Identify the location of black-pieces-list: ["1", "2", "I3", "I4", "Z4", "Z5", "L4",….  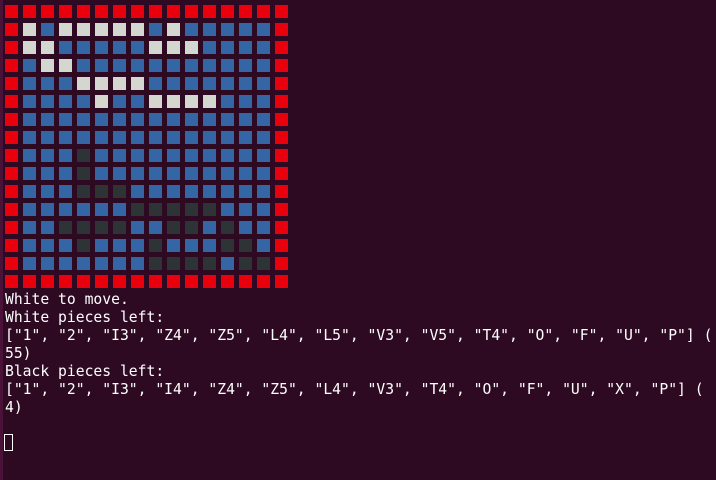
(354, 389).